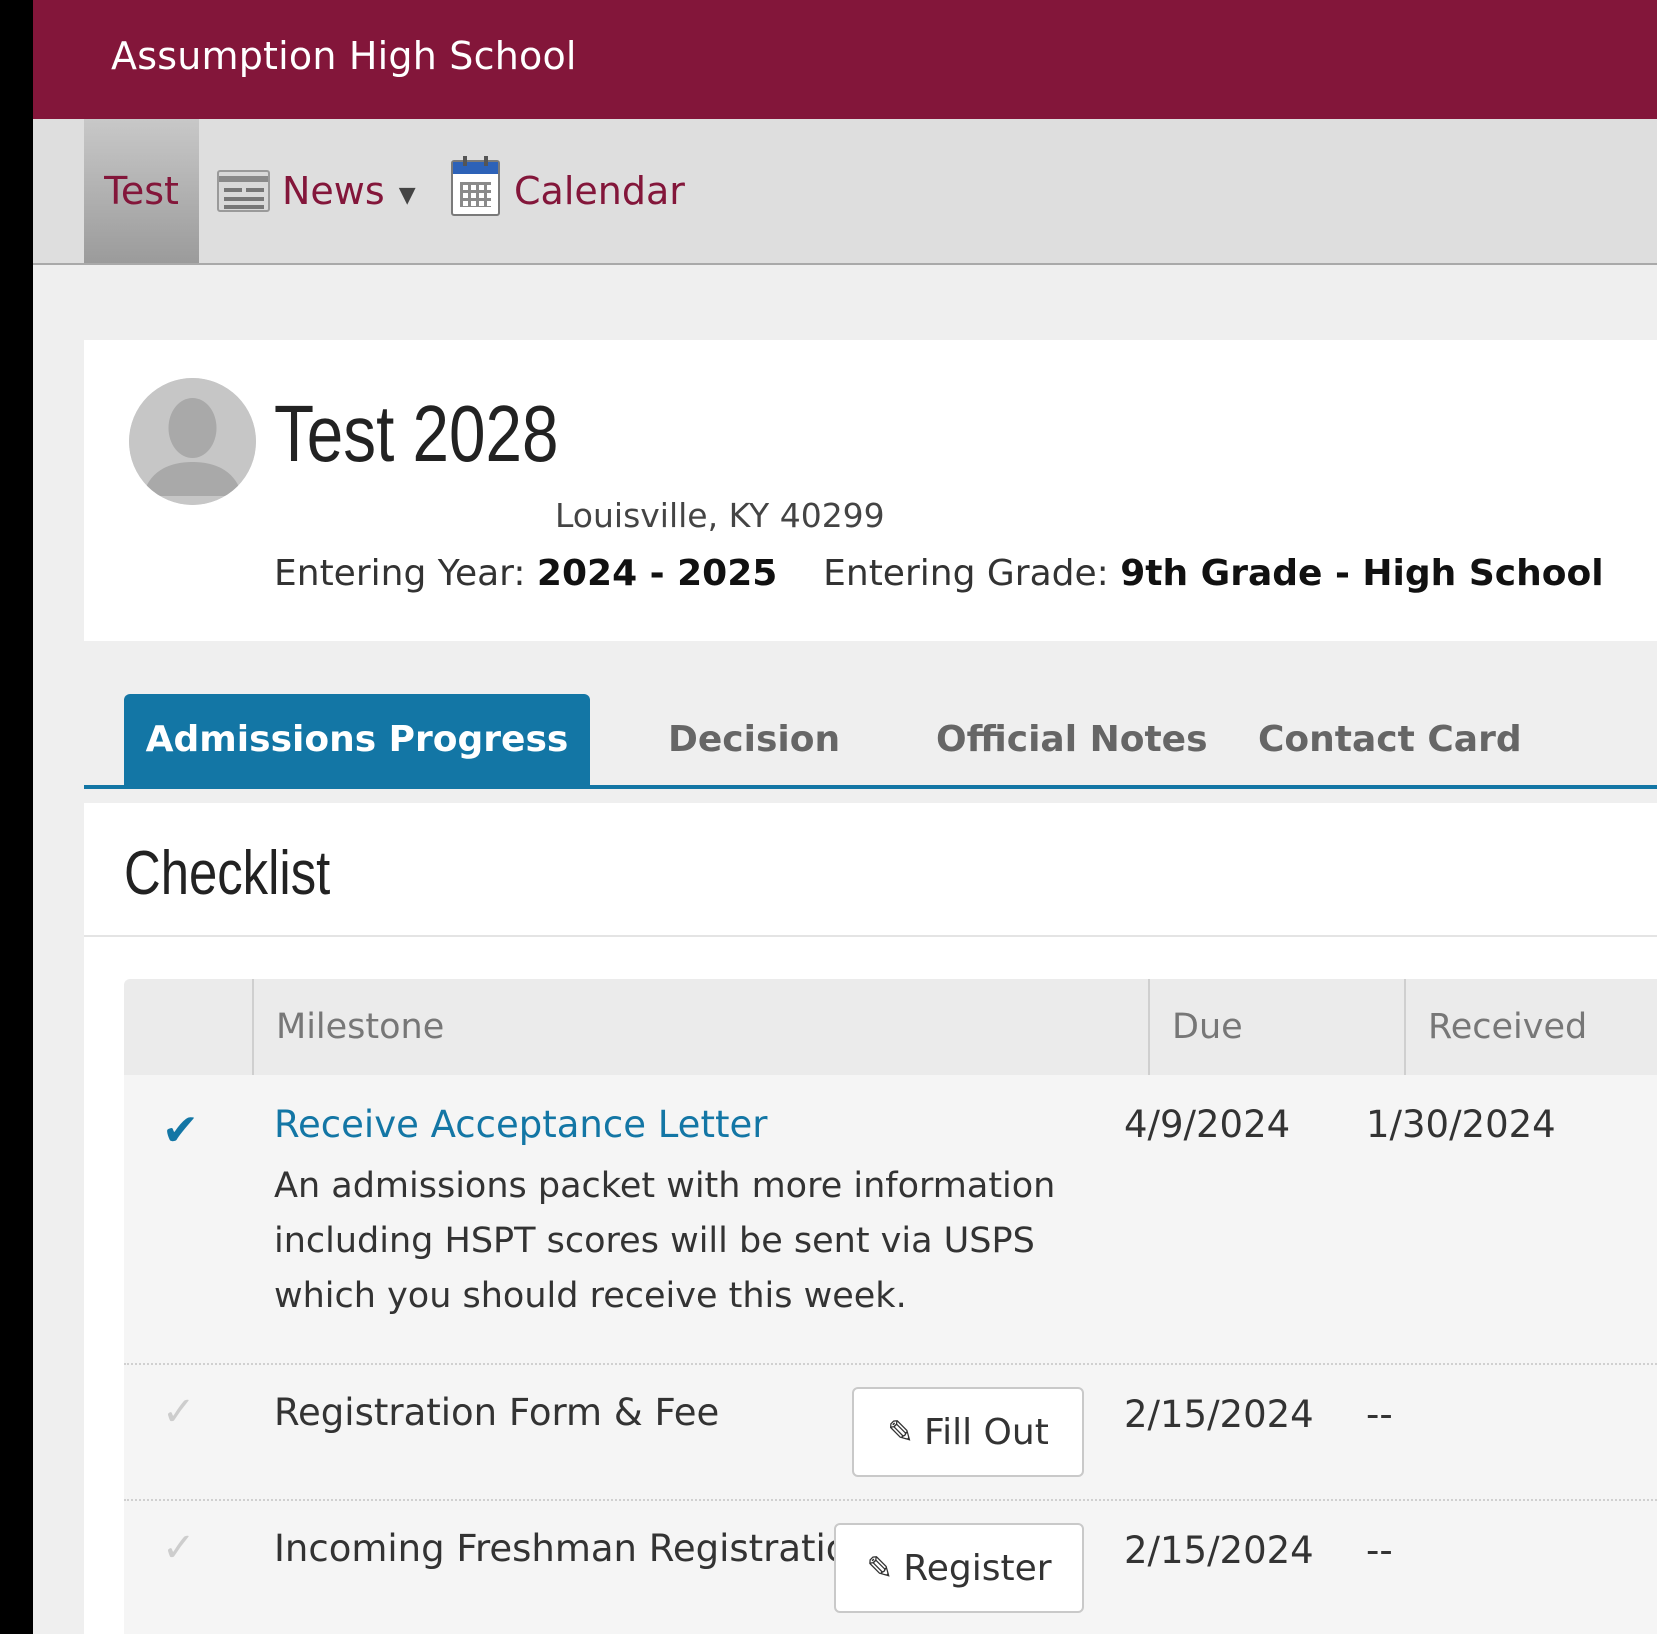  I want to click on nav-item-label: Test, so click(141, 191).